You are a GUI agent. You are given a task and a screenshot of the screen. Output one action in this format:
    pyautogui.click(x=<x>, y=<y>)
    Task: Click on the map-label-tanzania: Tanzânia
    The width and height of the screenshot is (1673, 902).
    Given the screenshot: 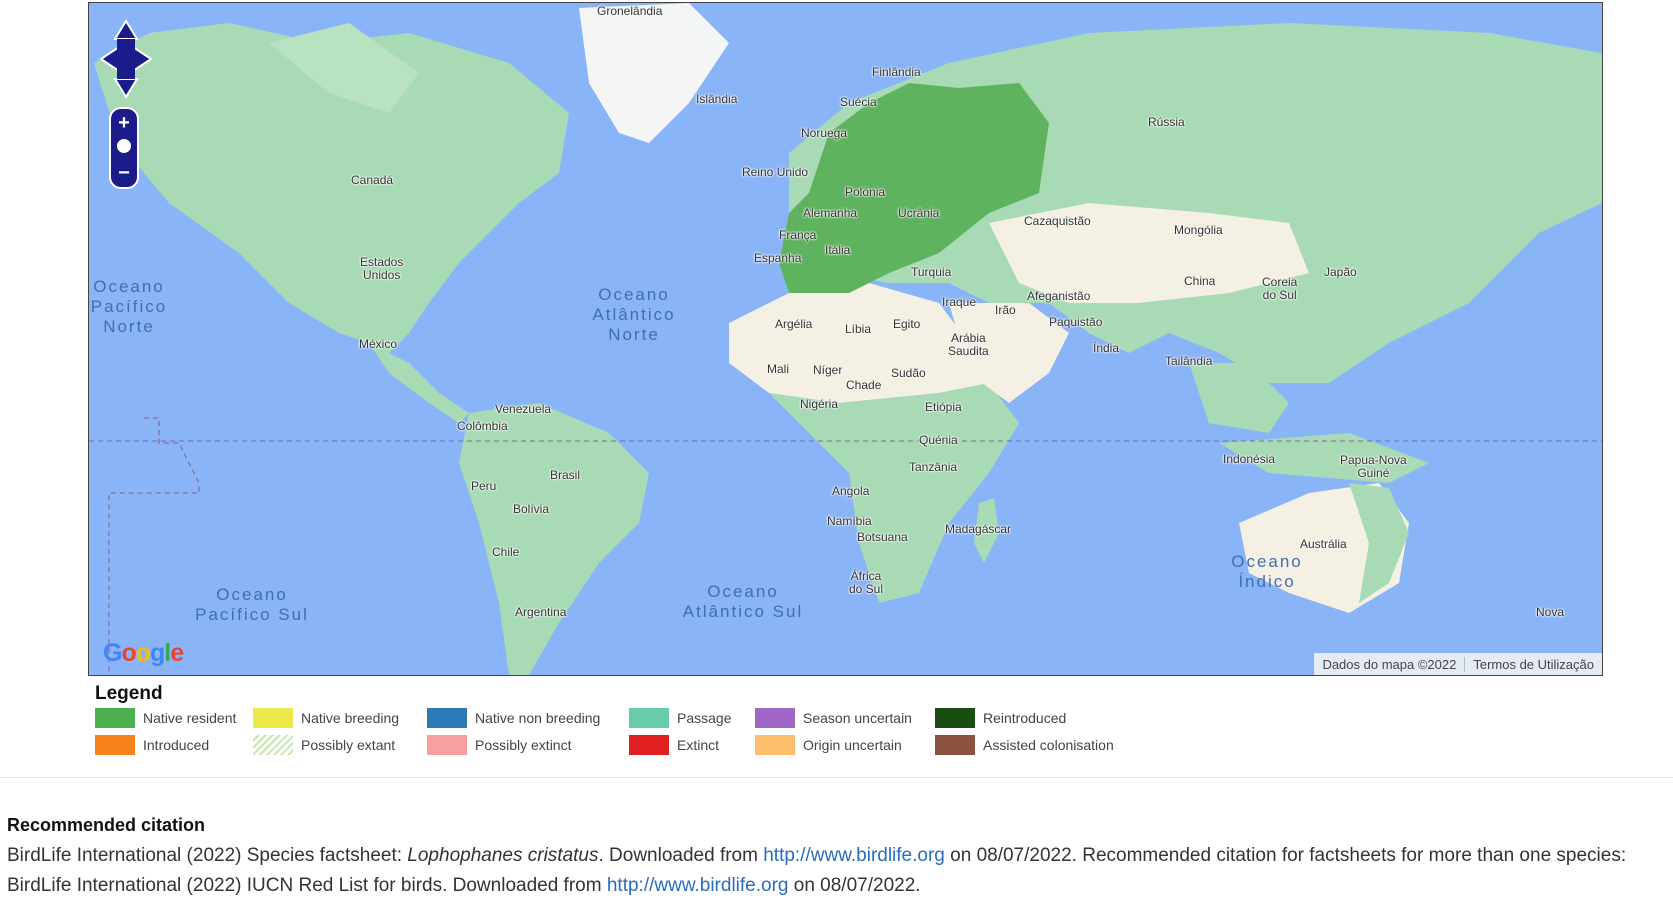 What is the action you would take?
    pyautogui.click(x=933, y=467)
    